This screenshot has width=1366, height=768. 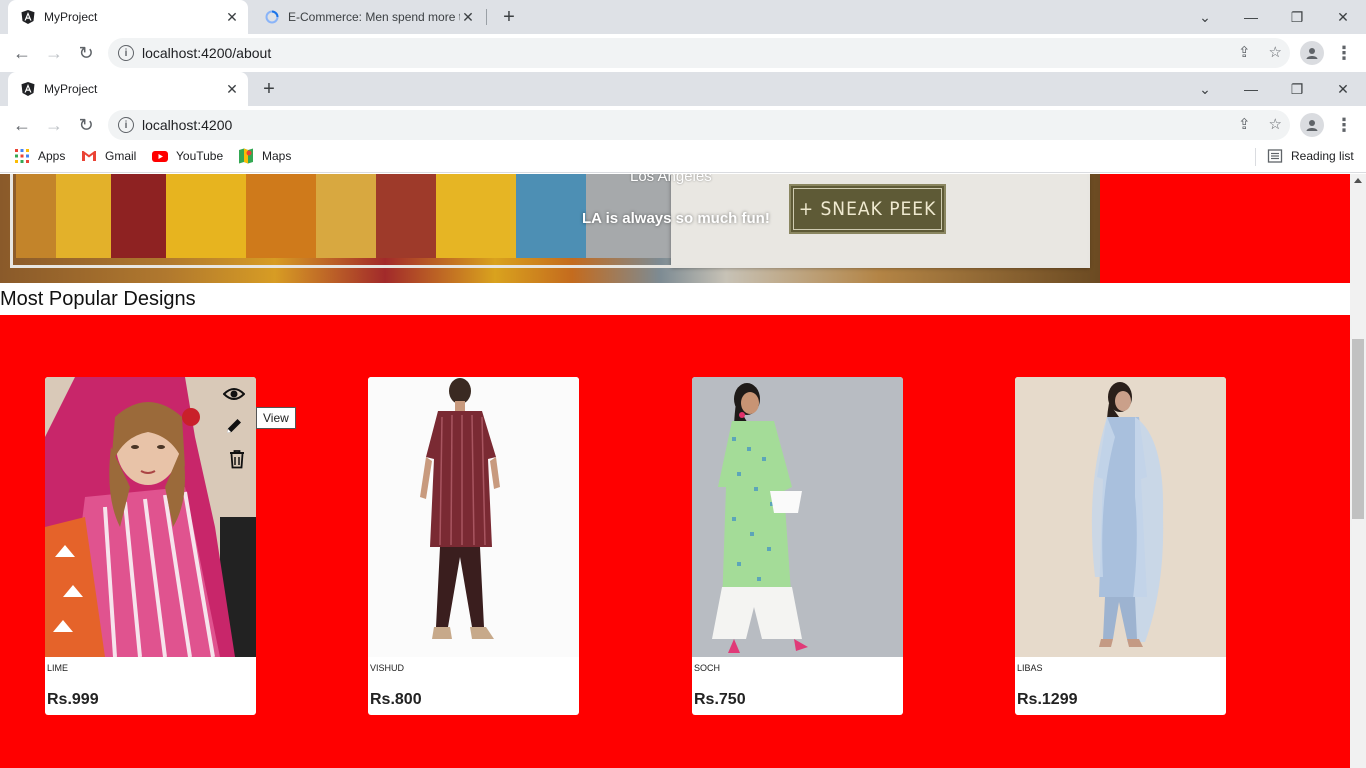 I want to click on bookmark-youtube: YouTube, so click(x=187, y=156).